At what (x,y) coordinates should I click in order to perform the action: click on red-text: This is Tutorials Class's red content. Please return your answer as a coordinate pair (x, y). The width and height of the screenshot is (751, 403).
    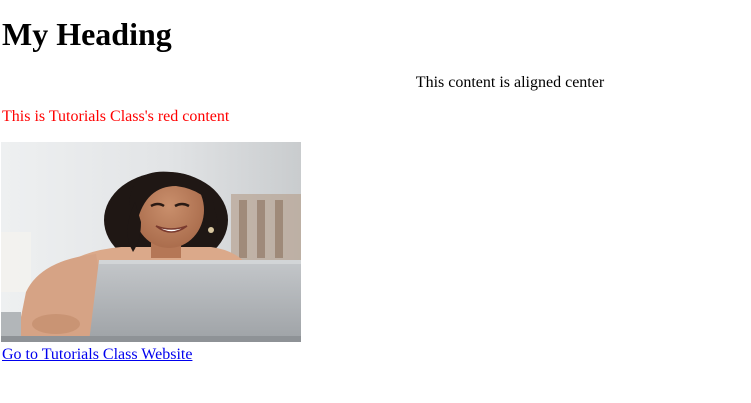
    Looking at the image, I should click on (116, 116).